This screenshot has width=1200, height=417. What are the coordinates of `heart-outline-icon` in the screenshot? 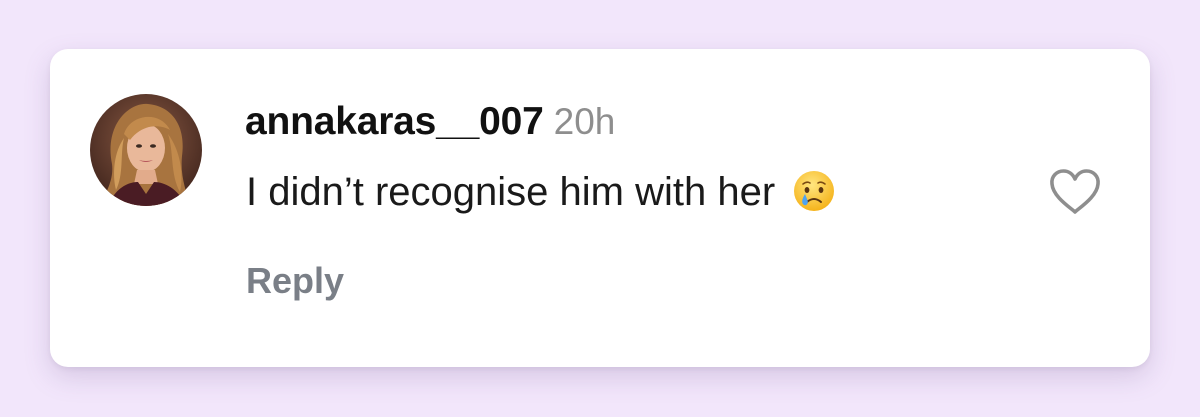 It's located at (1075, 191).